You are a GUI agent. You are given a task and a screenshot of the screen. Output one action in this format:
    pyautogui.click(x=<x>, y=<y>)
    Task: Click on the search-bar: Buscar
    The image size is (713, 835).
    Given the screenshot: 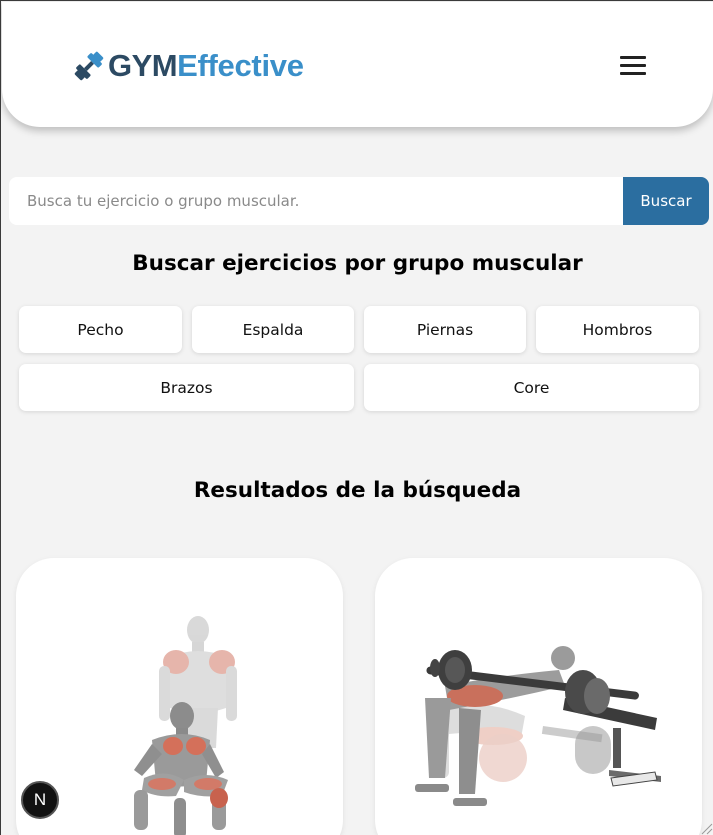 What is the action you would take?
    pyautogui.click(x=359, y=201)
    